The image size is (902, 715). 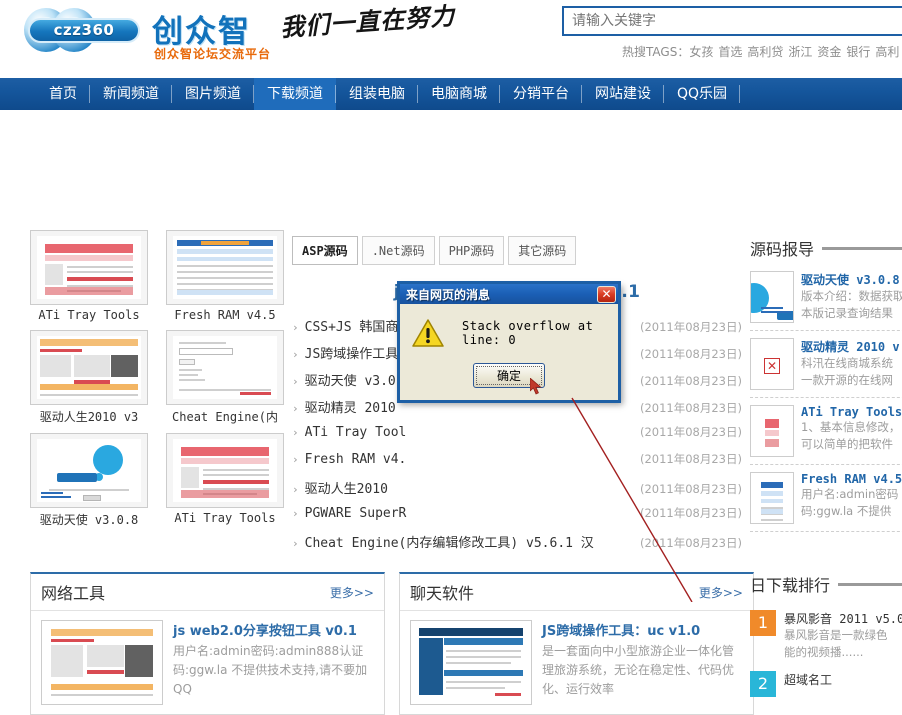 I want to click on sidebar-news-item: Fresh RAM v4.5 用户名:admin密码 码:ggw.la 不提供, so click(x=826, y=498).